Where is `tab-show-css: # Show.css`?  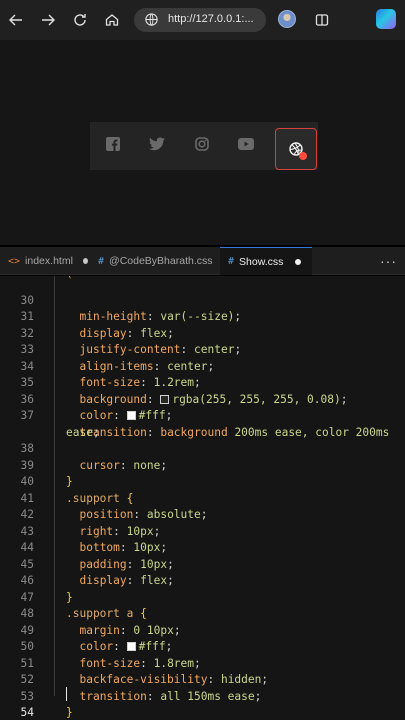
tab-show-css: # Show.css is located at coordinates (266, 261).